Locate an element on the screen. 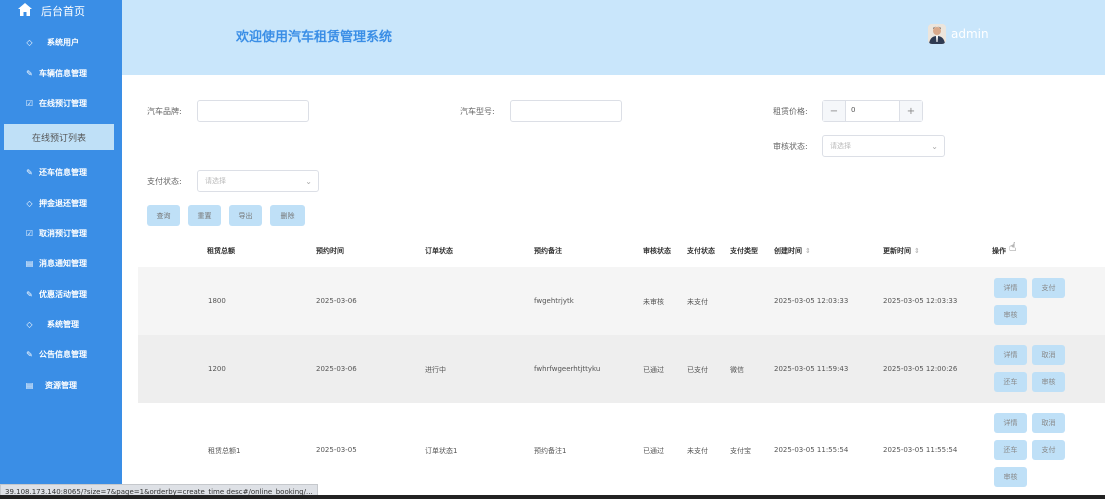 This screenshot has width=1105, height=499. export-button: 导出 is located at coordinates (245, 215).